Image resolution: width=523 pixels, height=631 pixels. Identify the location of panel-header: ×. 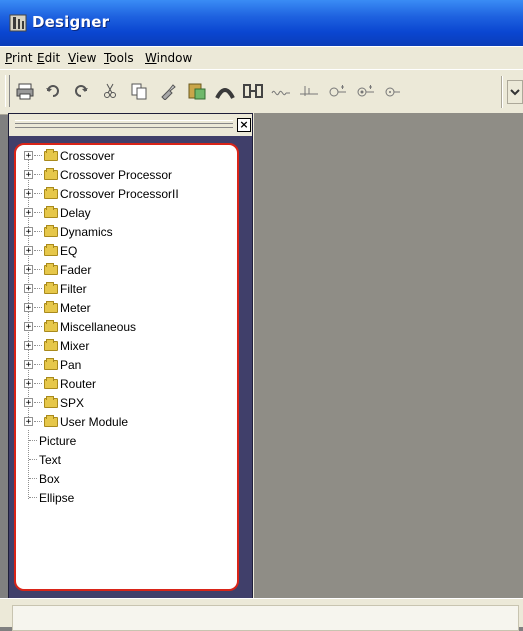
(130, 125).